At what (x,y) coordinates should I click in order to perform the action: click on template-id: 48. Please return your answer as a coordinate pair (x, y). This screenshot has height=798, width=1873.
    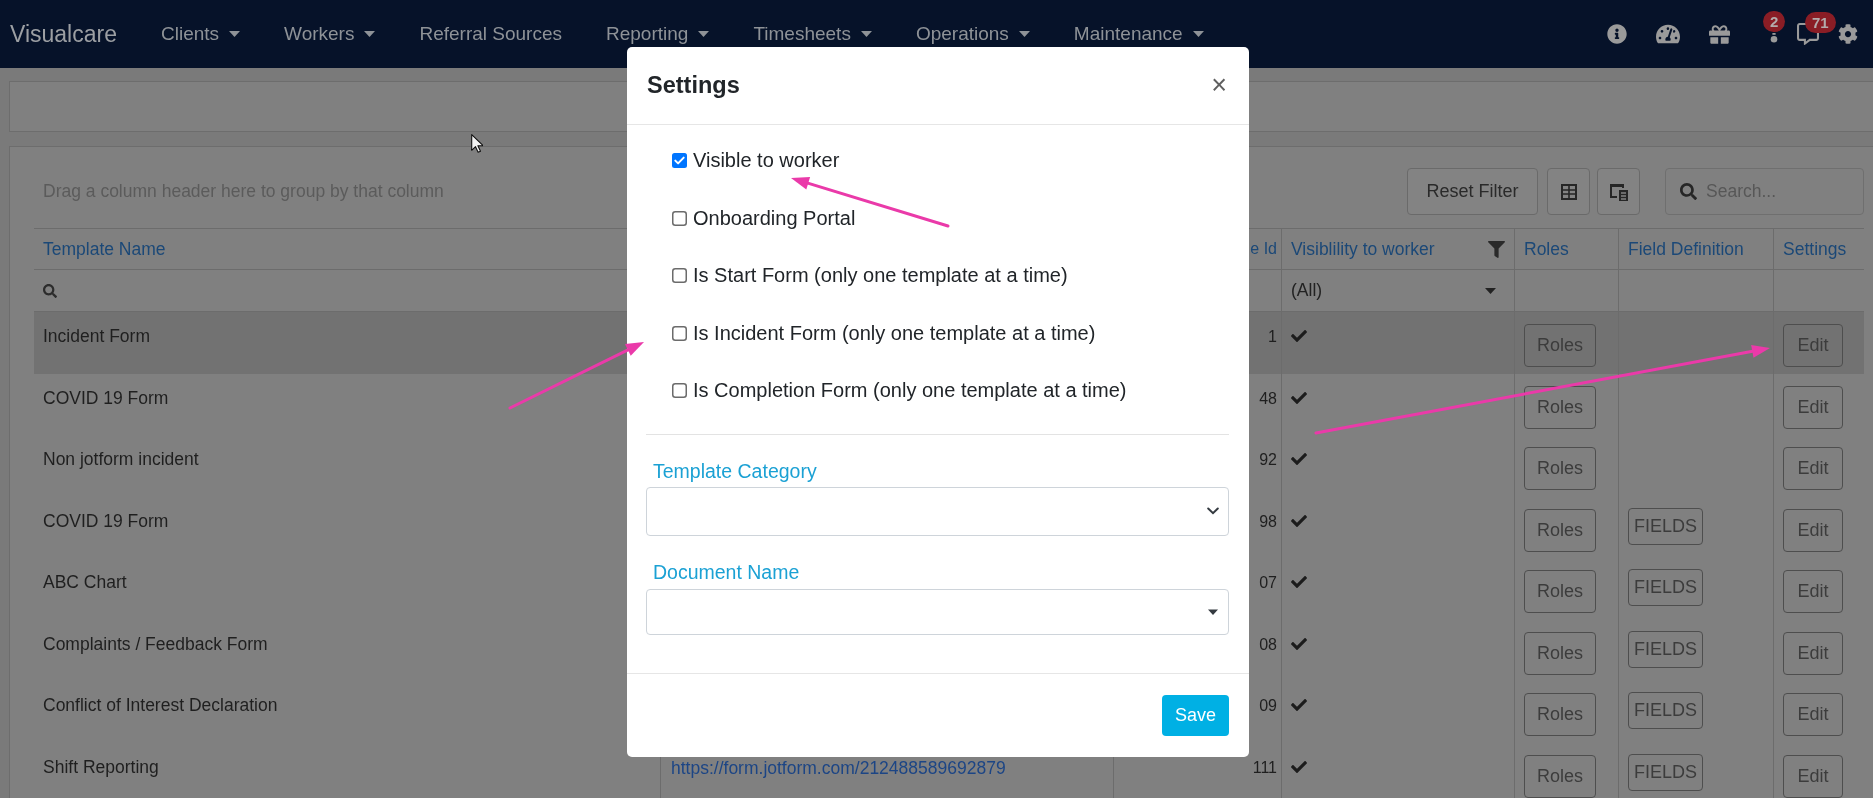
    Looking at the image, I should click on (1268, 398).